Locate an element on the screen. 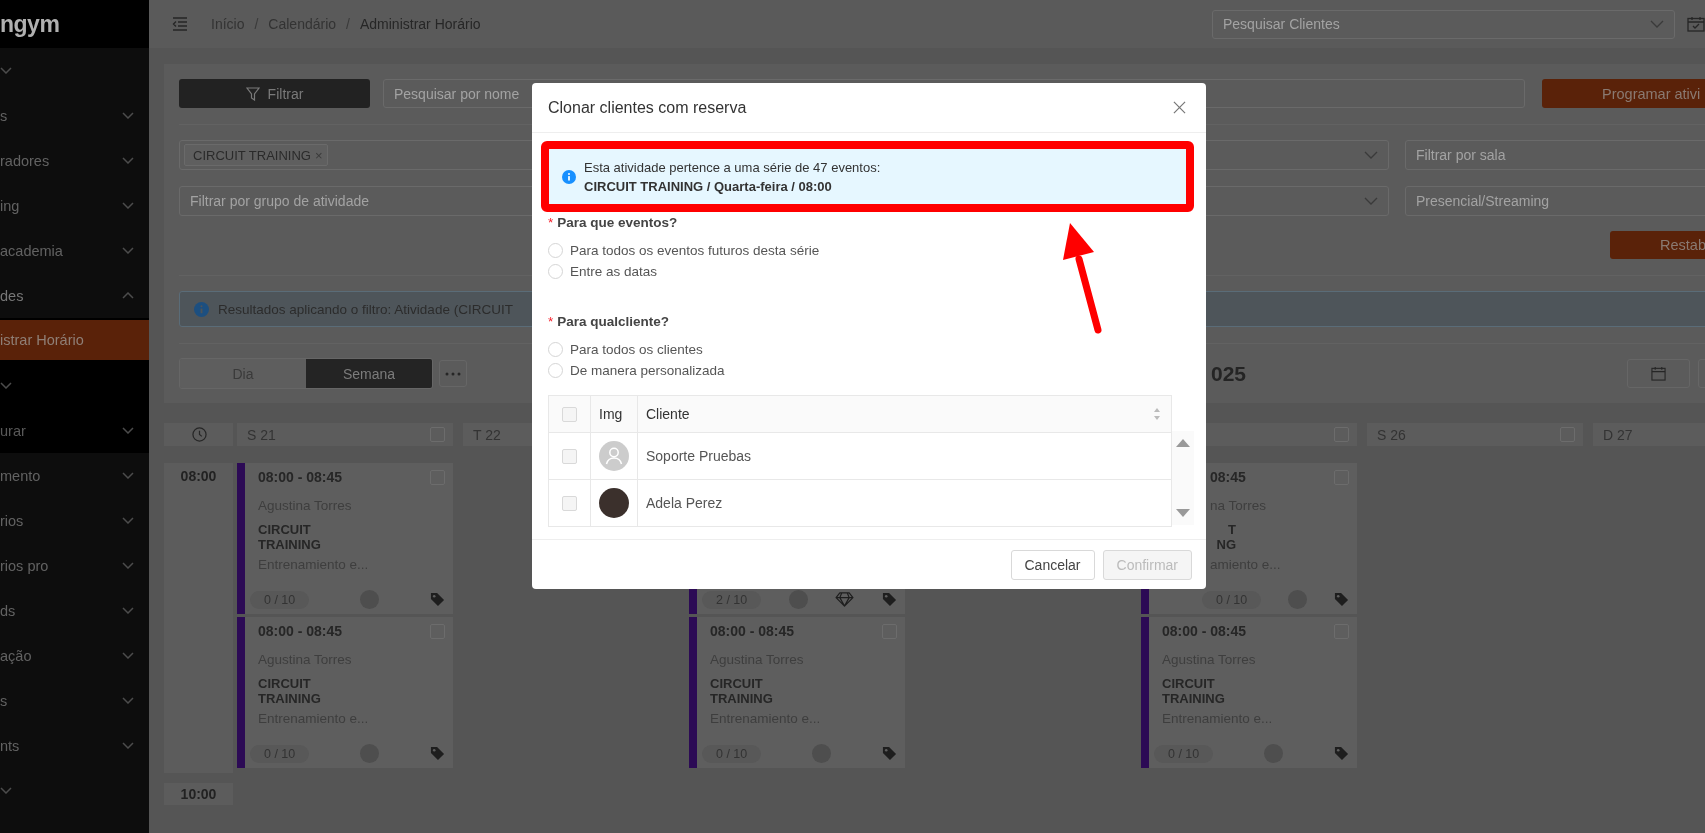  activity-name: T NG is located at coordinates (1225, 537).